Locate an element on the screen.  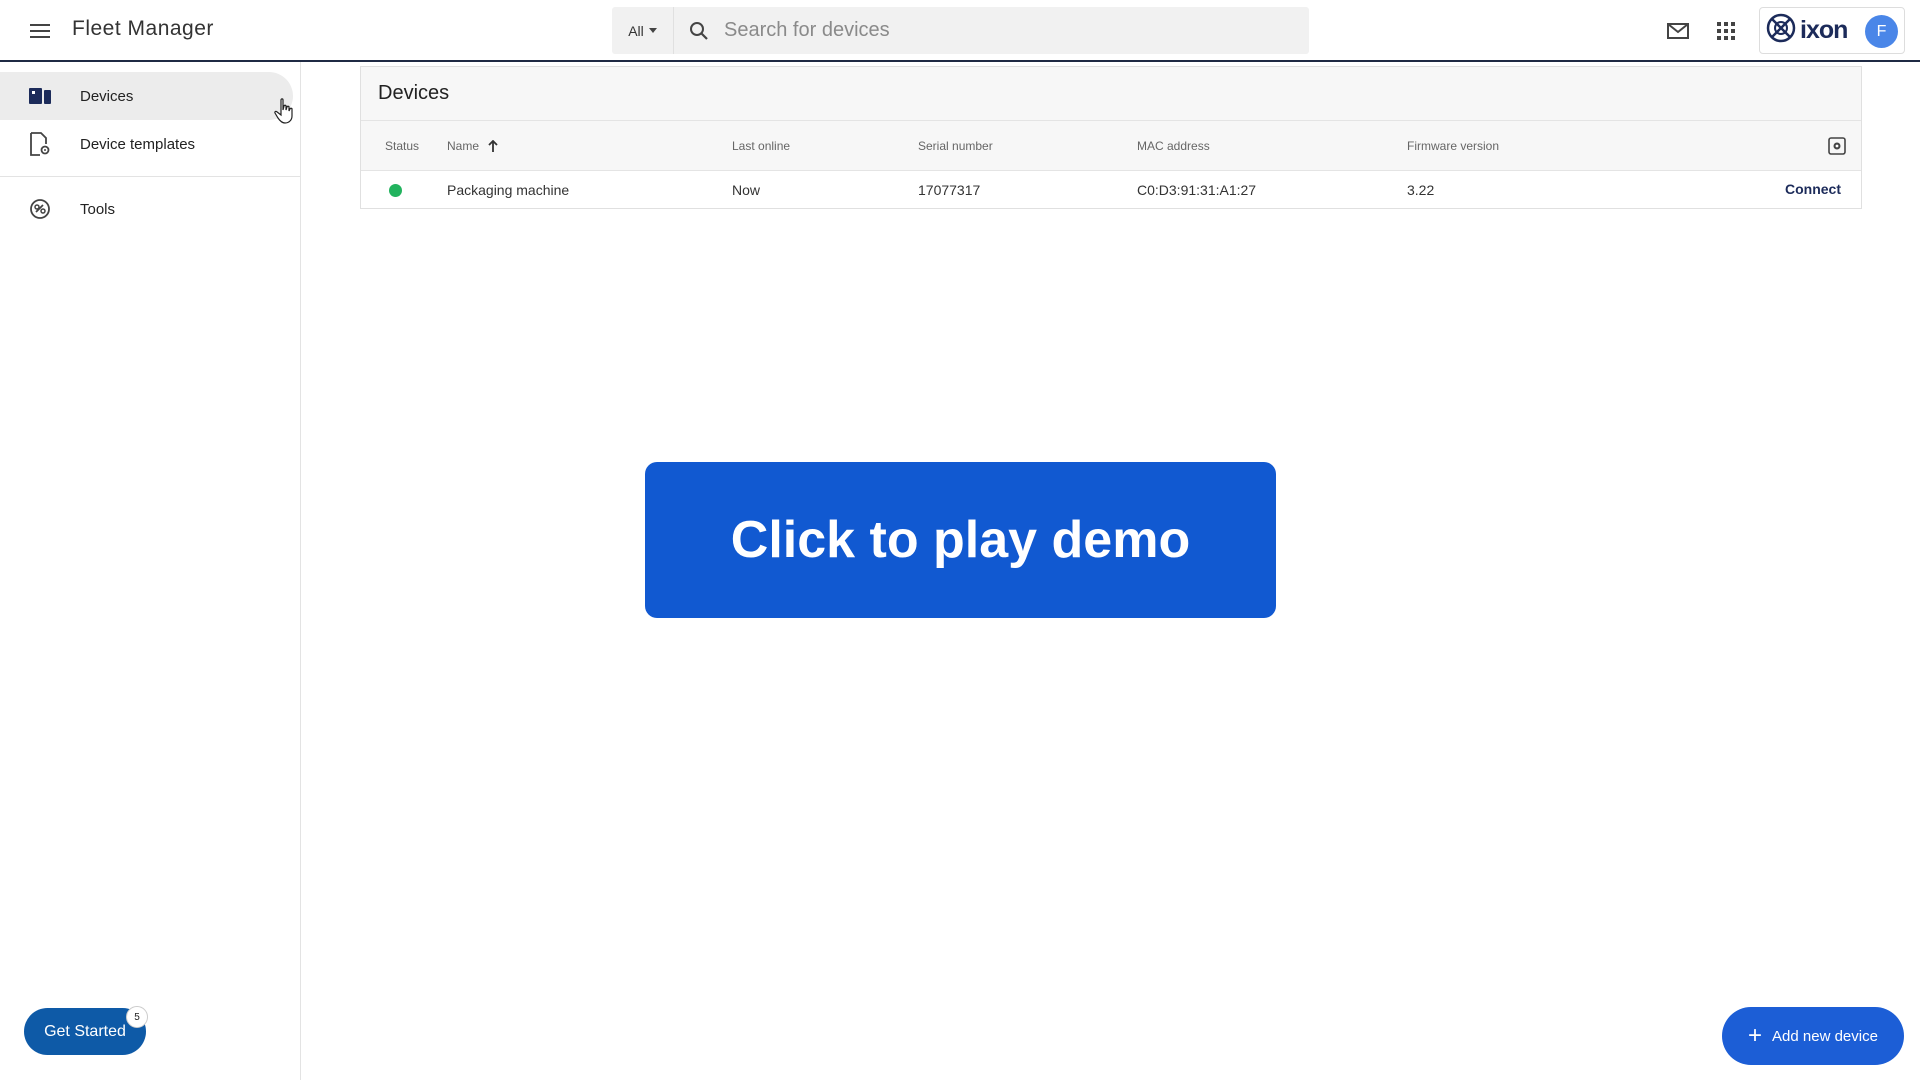
device-name: Packaging machine is located at coordinates (508, 190).